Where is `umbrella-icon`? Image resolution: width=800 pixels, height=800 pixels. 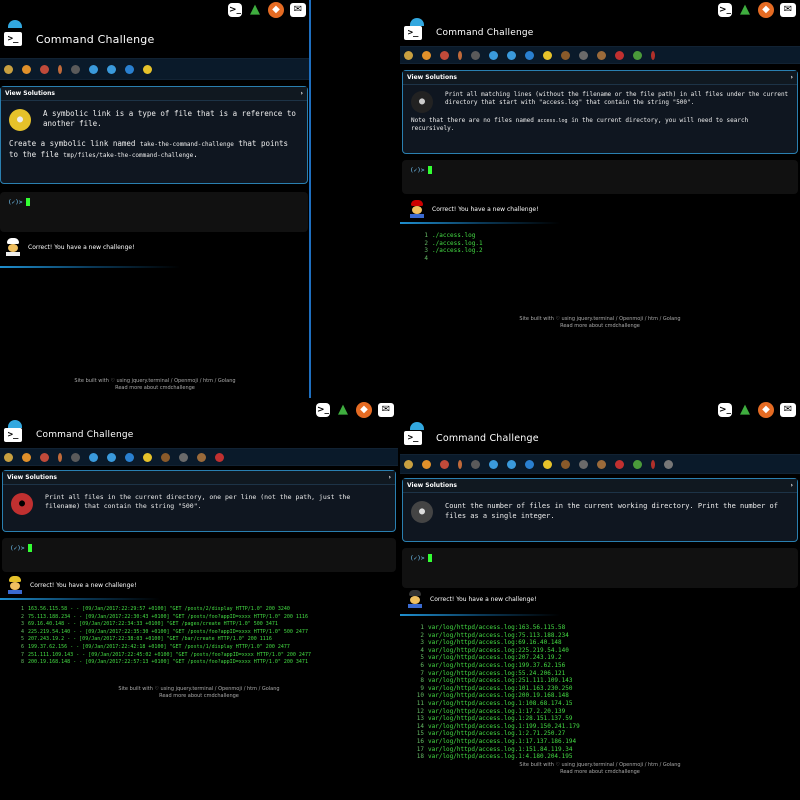 umbrella-icon is located at coordinates (15, 24).